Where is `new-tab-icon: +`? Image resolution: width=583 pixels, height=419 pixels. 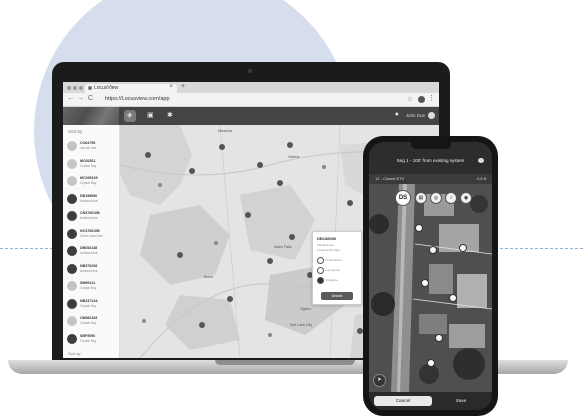
new-tab-icon: + is located at coordinates (183, 86).